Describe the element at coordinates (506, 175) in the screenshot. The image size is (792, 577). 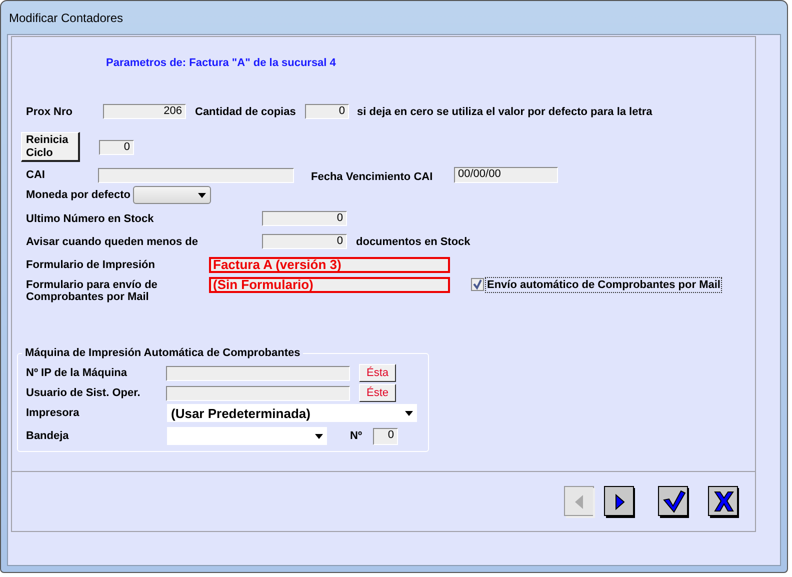
I see `date-field: 00/00/00` at that location.